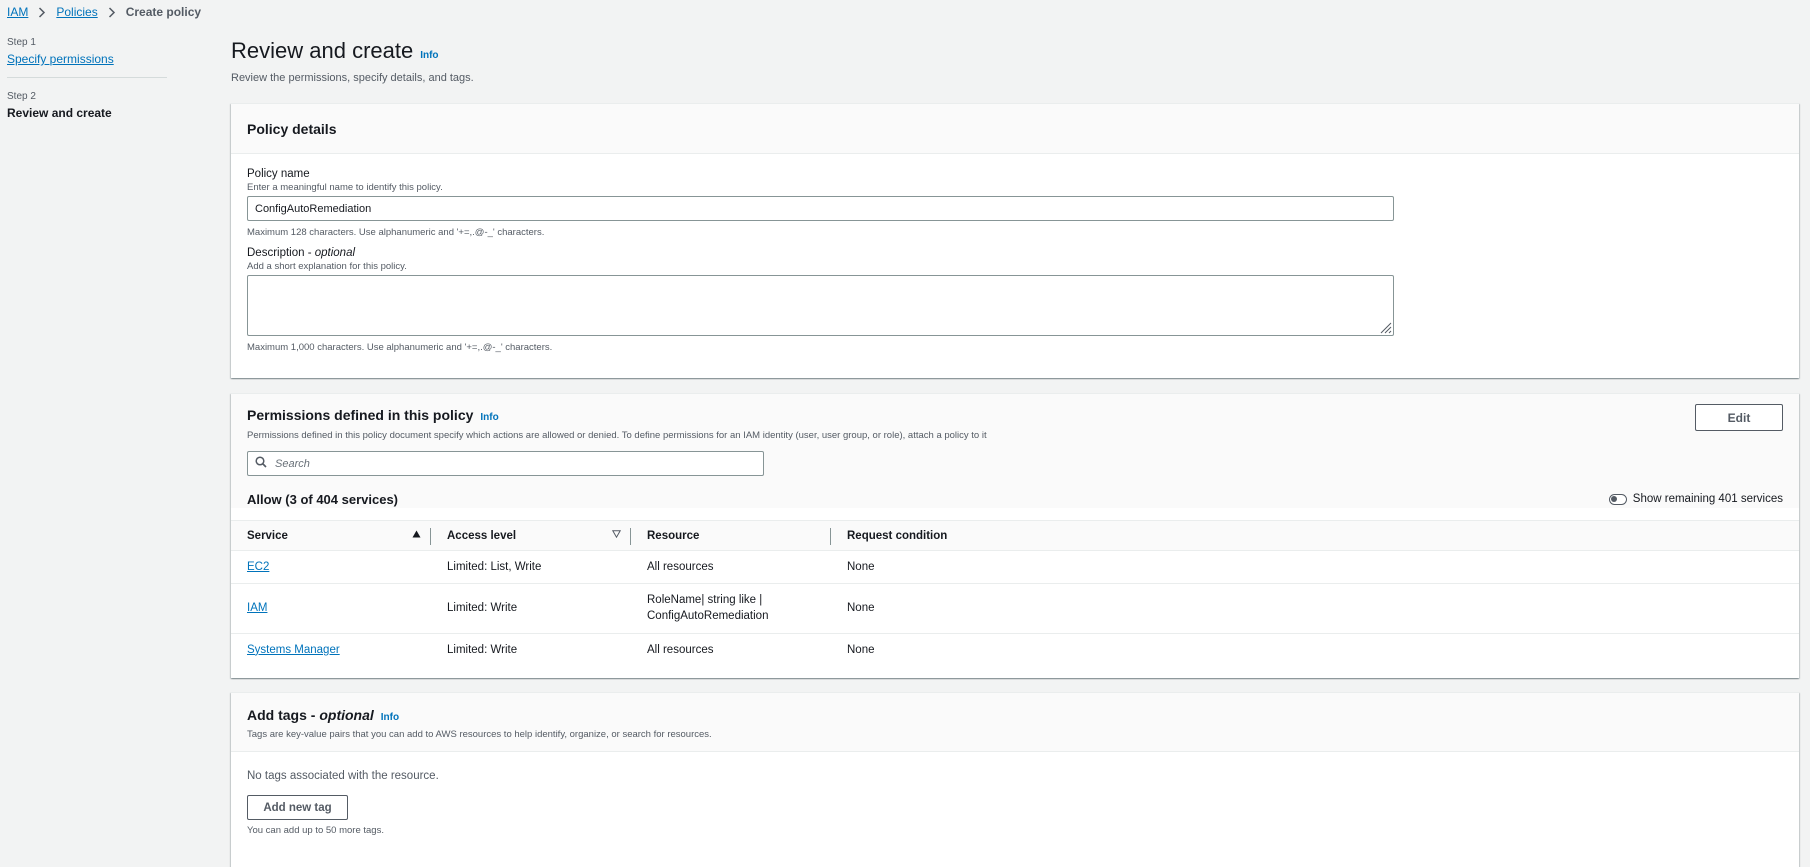 The width and height of the screenshot is (1810, 867). Describe the element at coordinates (331, 535) in the screenshot. I see `column-service: Service` at that location.